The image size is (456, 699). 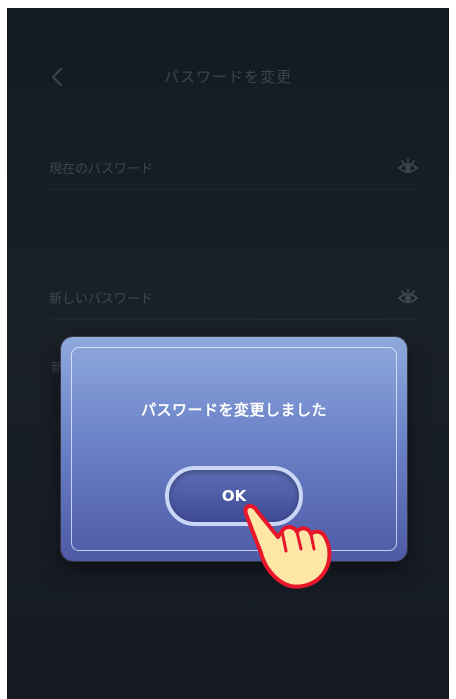 I want to click on new-password-label: 新しいパスワード, so click(x=101, y=299).